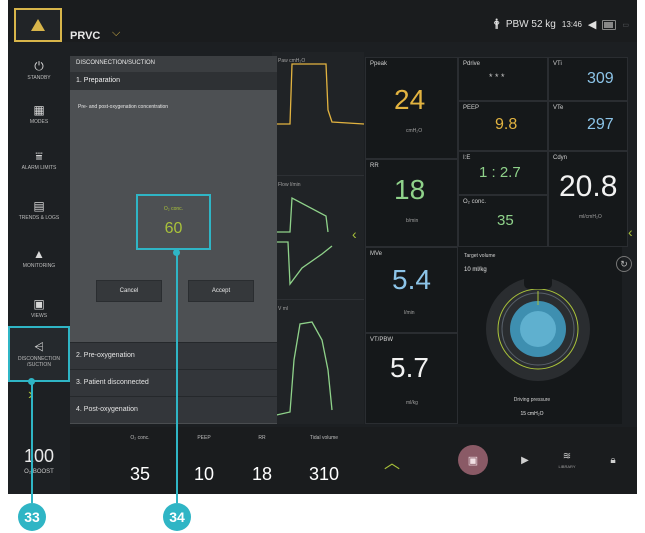 The image size is (645, 533). I want to click on callout-33: 33, so click(32, 517).